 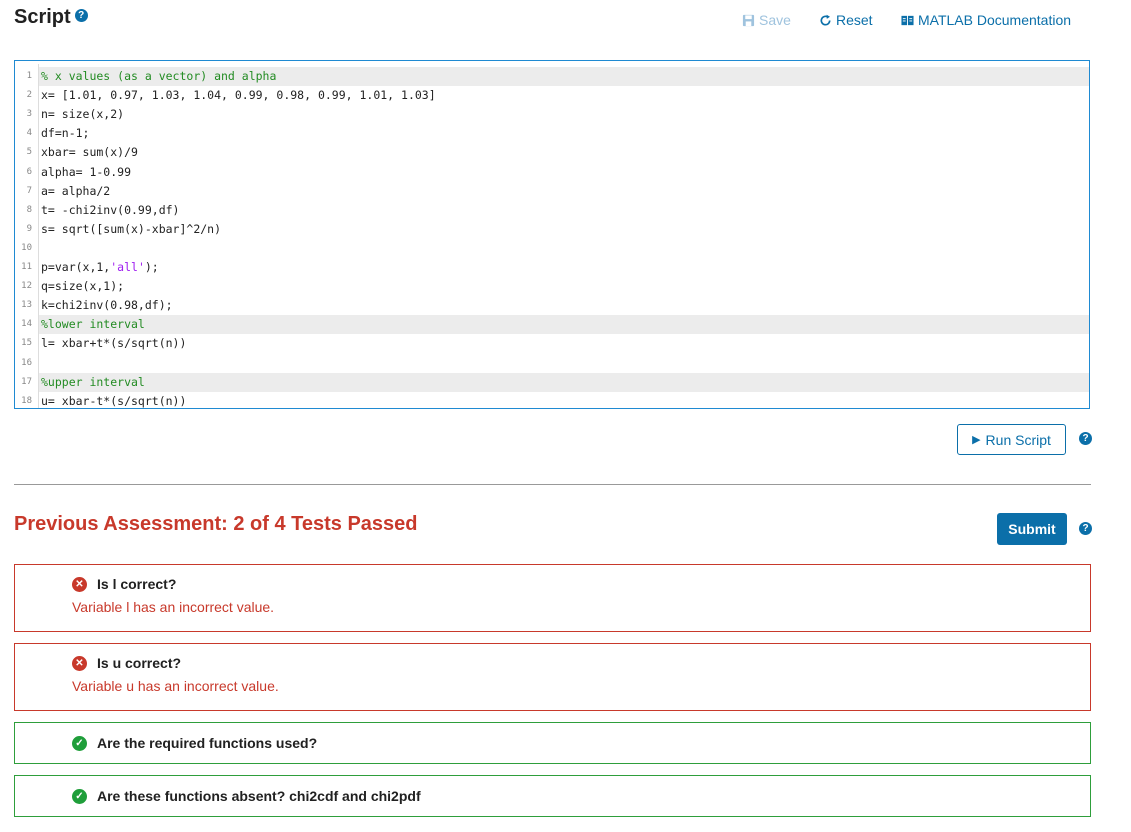 I want to click on save-button: Save, so click(x=766, y=20).